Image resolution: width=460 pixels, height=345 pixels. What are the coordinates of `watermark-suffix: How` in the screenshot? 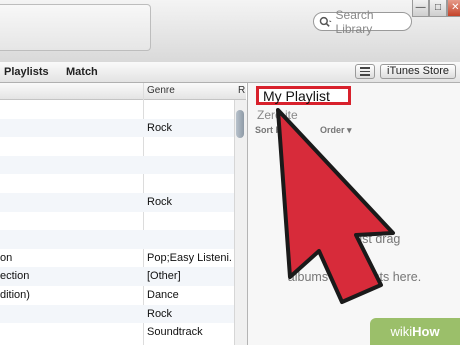 It's located at (426, 331).